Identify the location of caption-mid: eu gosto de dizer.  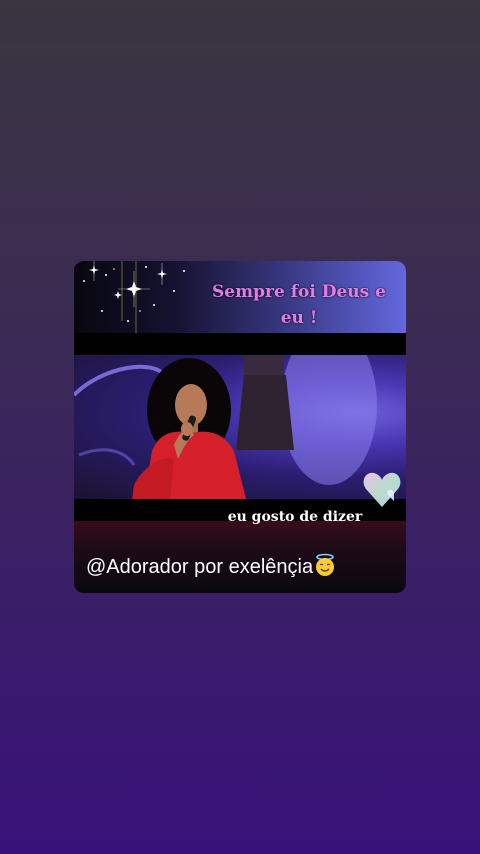
(295, 517).